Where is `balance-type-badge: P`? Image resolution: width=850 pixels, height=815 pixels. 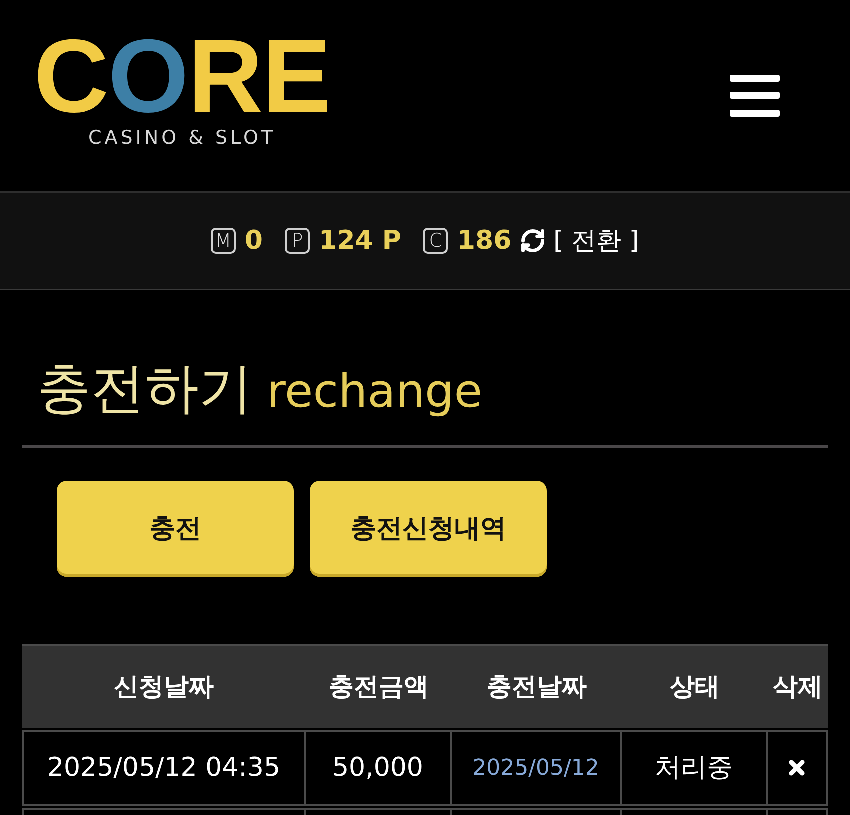 balance-type-badge: P is located at coordinates (297, 241).